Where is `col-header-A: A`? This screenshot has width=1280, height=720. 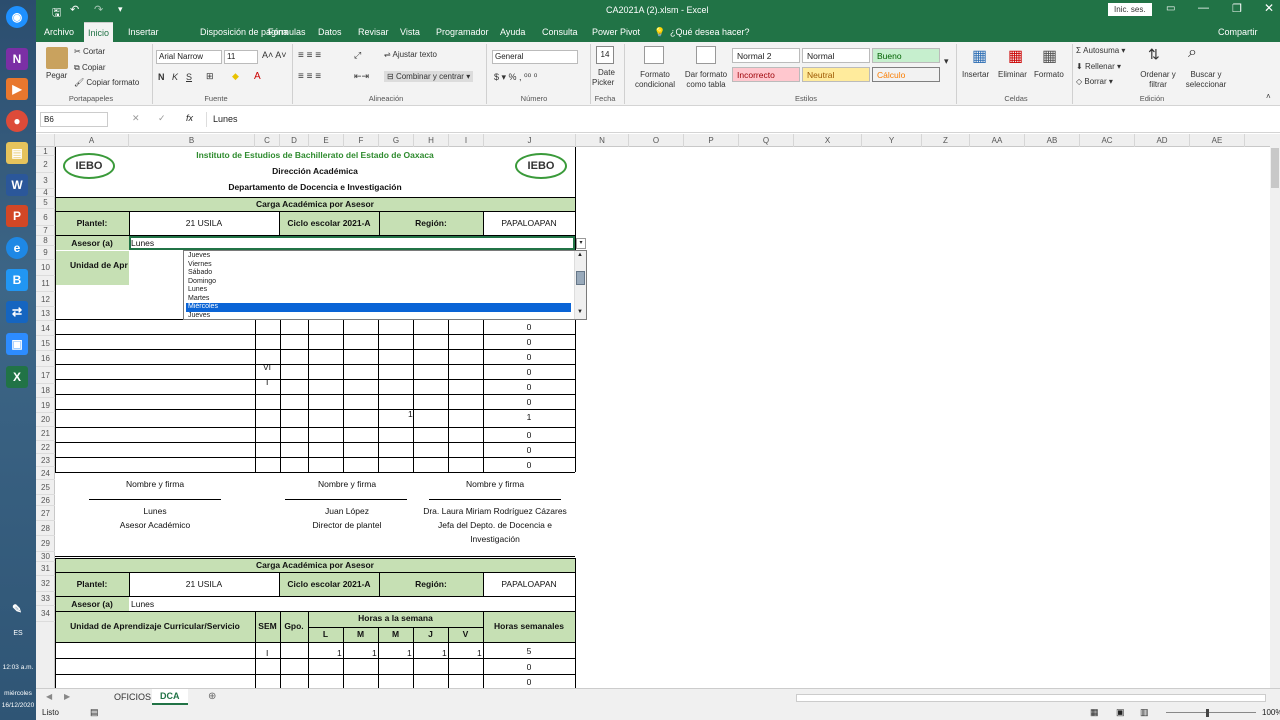 col-header-A: A is located at coordinates (92, 140).